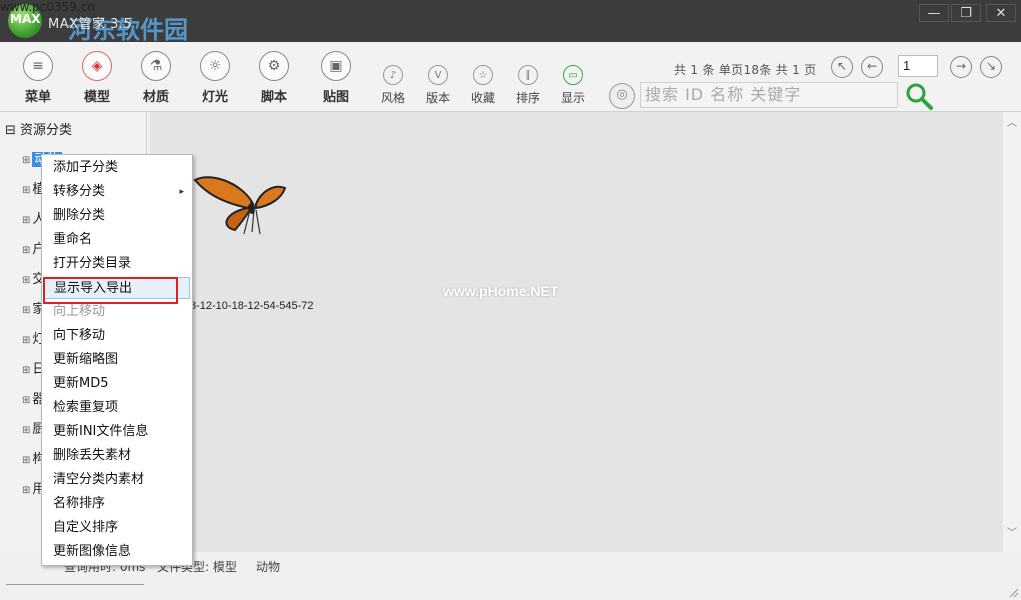 Image resolution: width=1021 pixels, height=600 pixels. Describe the element at coordinates (273, 97) in the screenshot. I see `script-label: 脚本` at that location.